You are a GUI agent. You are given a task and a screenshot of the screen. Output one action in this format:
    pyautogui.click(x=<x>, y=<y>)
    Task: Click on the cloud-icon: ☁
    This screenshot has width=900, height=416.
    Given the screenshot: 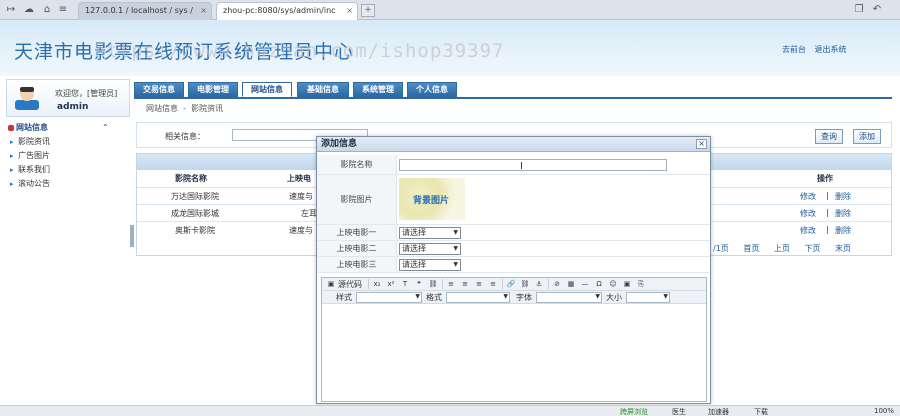 What is the action you would take?
    pyautogui.click(x=29, y=10)
    